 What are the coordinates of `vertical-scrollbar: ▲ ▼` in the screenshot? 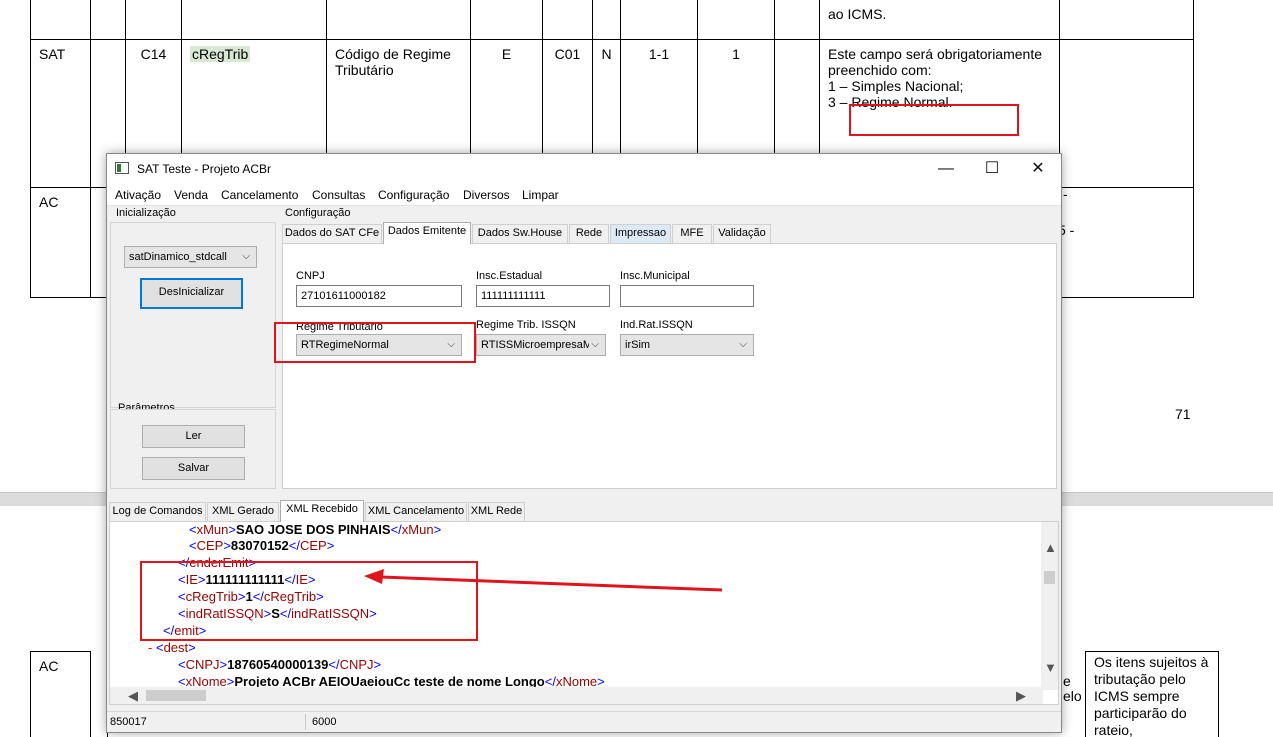 It's located at (1049, 606).